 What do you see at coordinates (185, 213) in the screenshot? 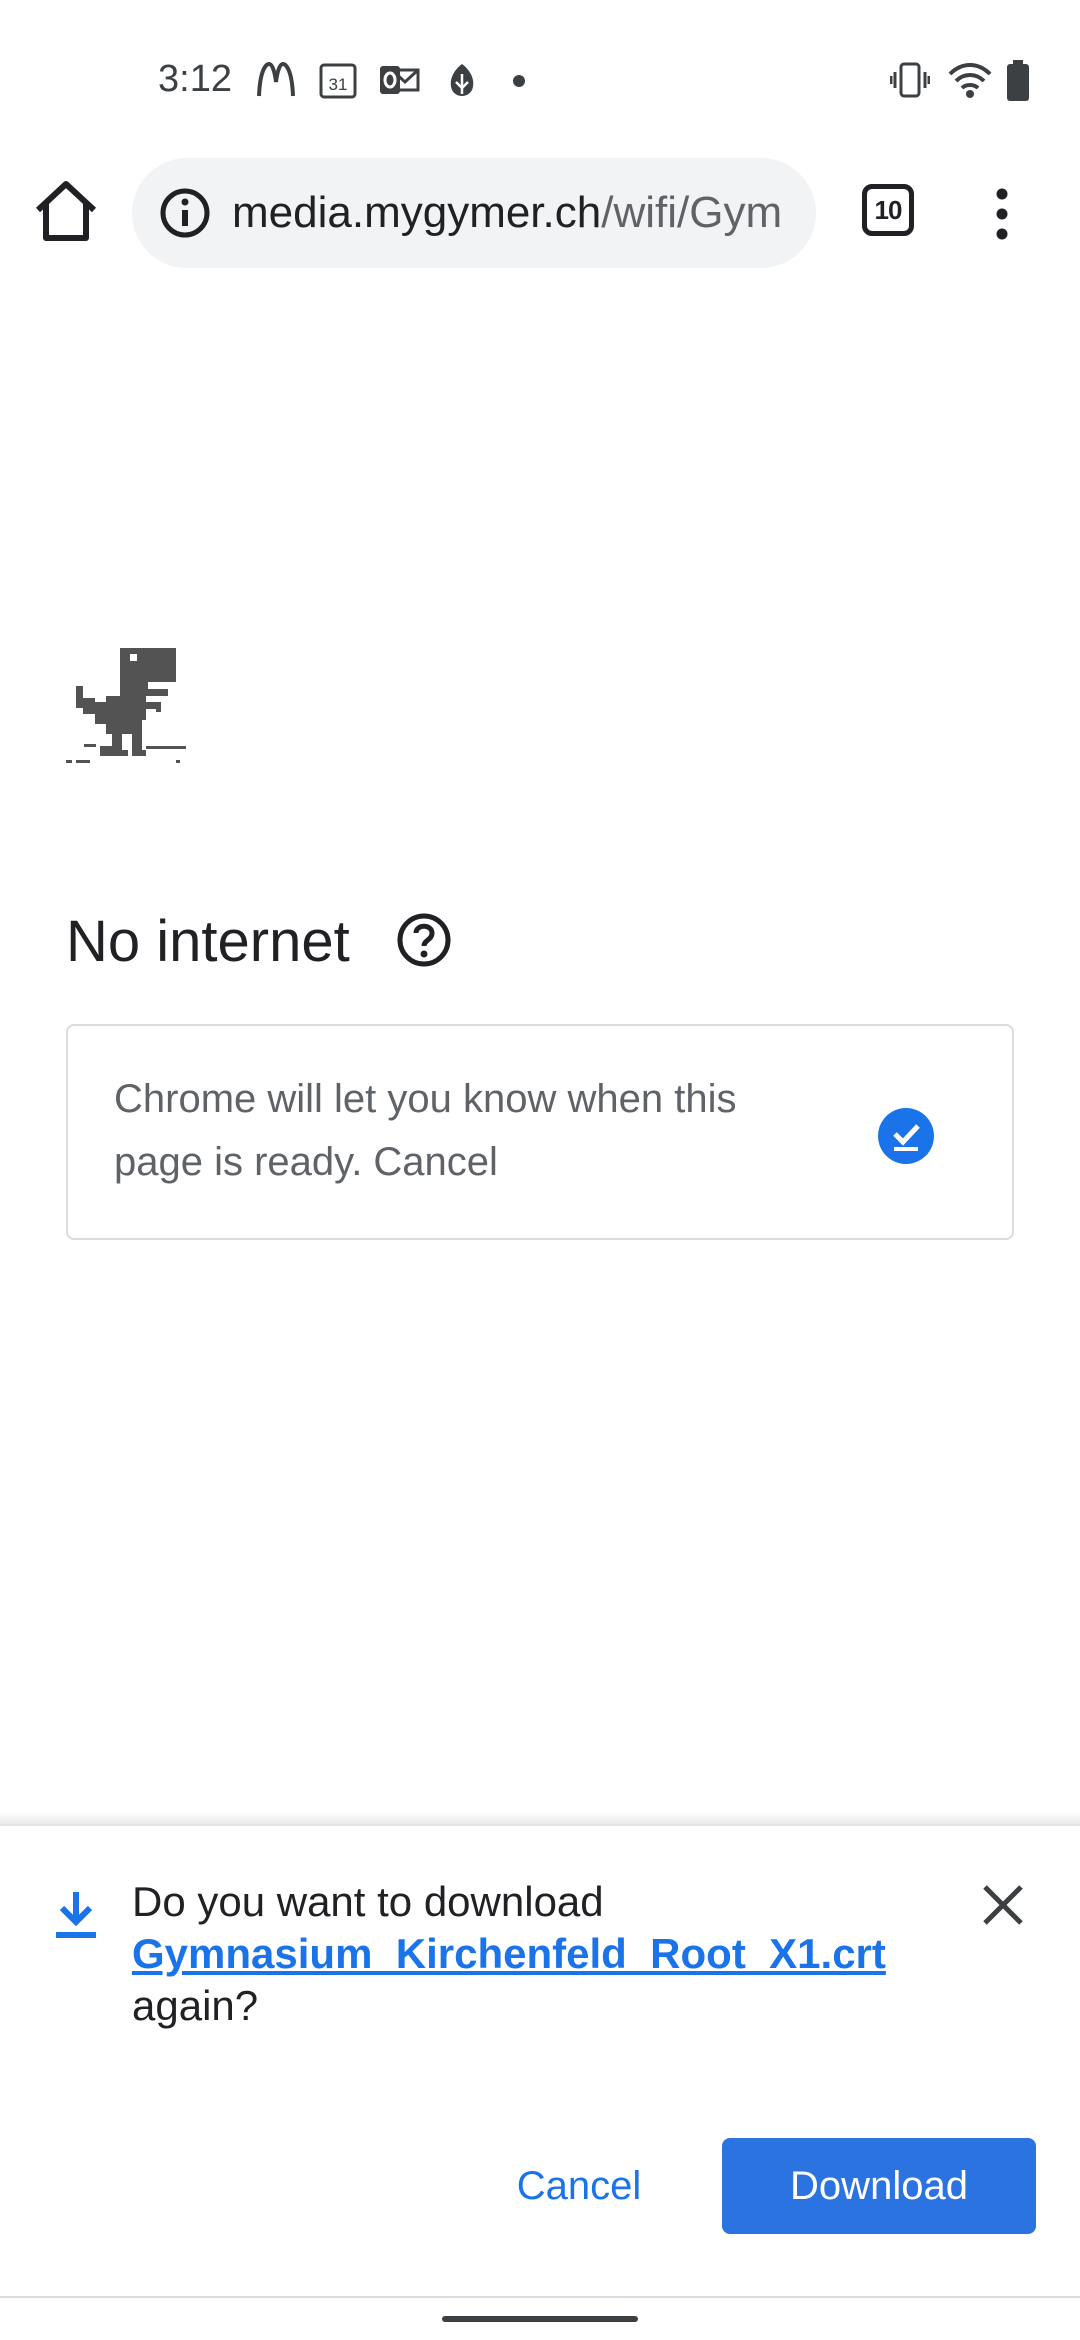
I see `info-icon` at bounding box center [185, 213].